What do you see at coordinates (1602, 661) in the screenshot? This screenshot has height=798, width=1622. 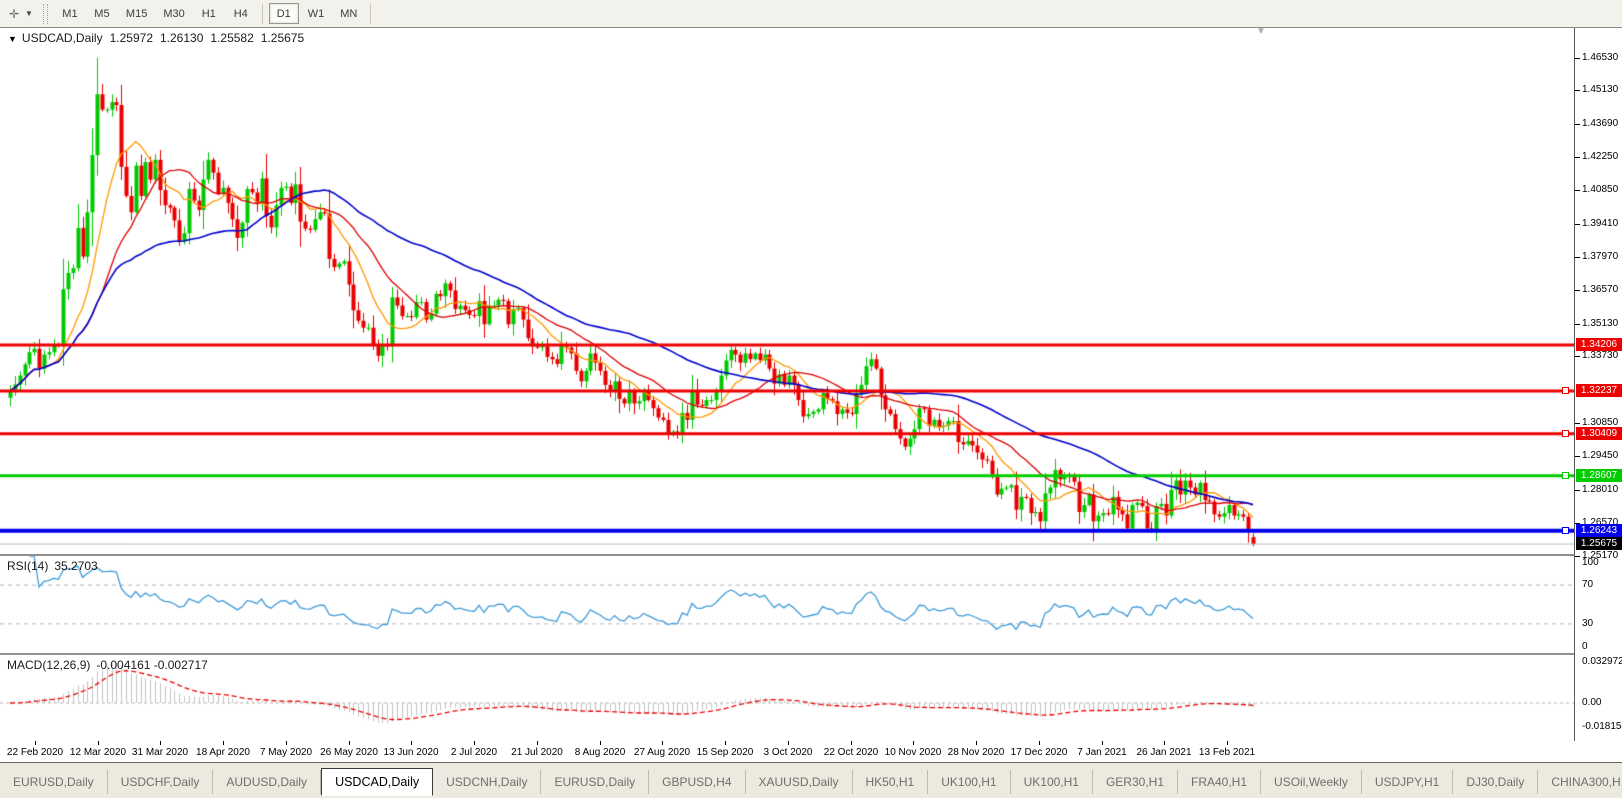 I see `macd-level-label: 0.032972` at bounding box center [1602, 661].